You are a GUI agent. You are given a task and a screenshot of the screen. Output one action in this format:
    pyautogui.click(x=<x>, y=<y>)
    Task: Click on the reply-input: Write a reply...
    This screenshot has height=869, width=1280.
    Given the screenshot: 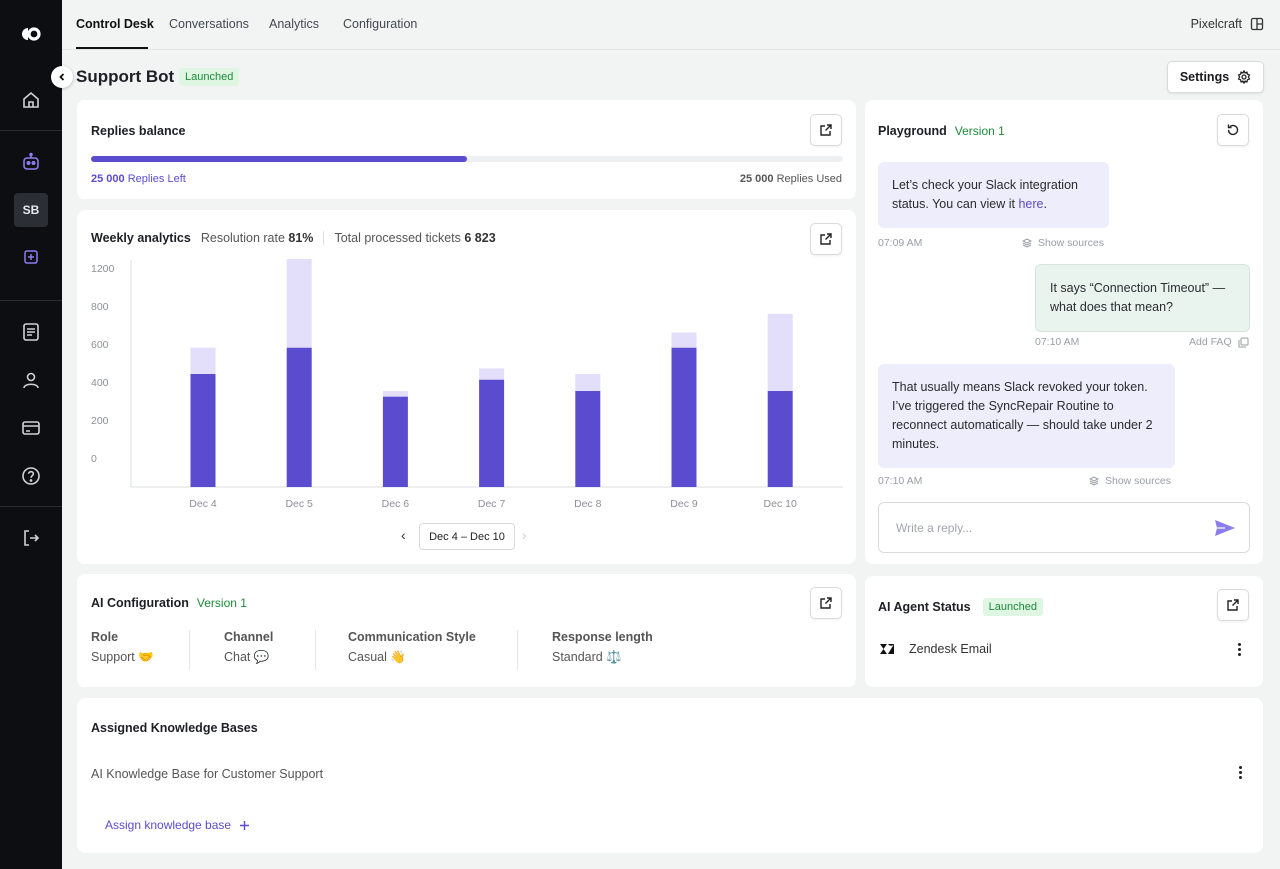 What is the action you would take?
    pyautogui.click(x=1064, y=527)
    